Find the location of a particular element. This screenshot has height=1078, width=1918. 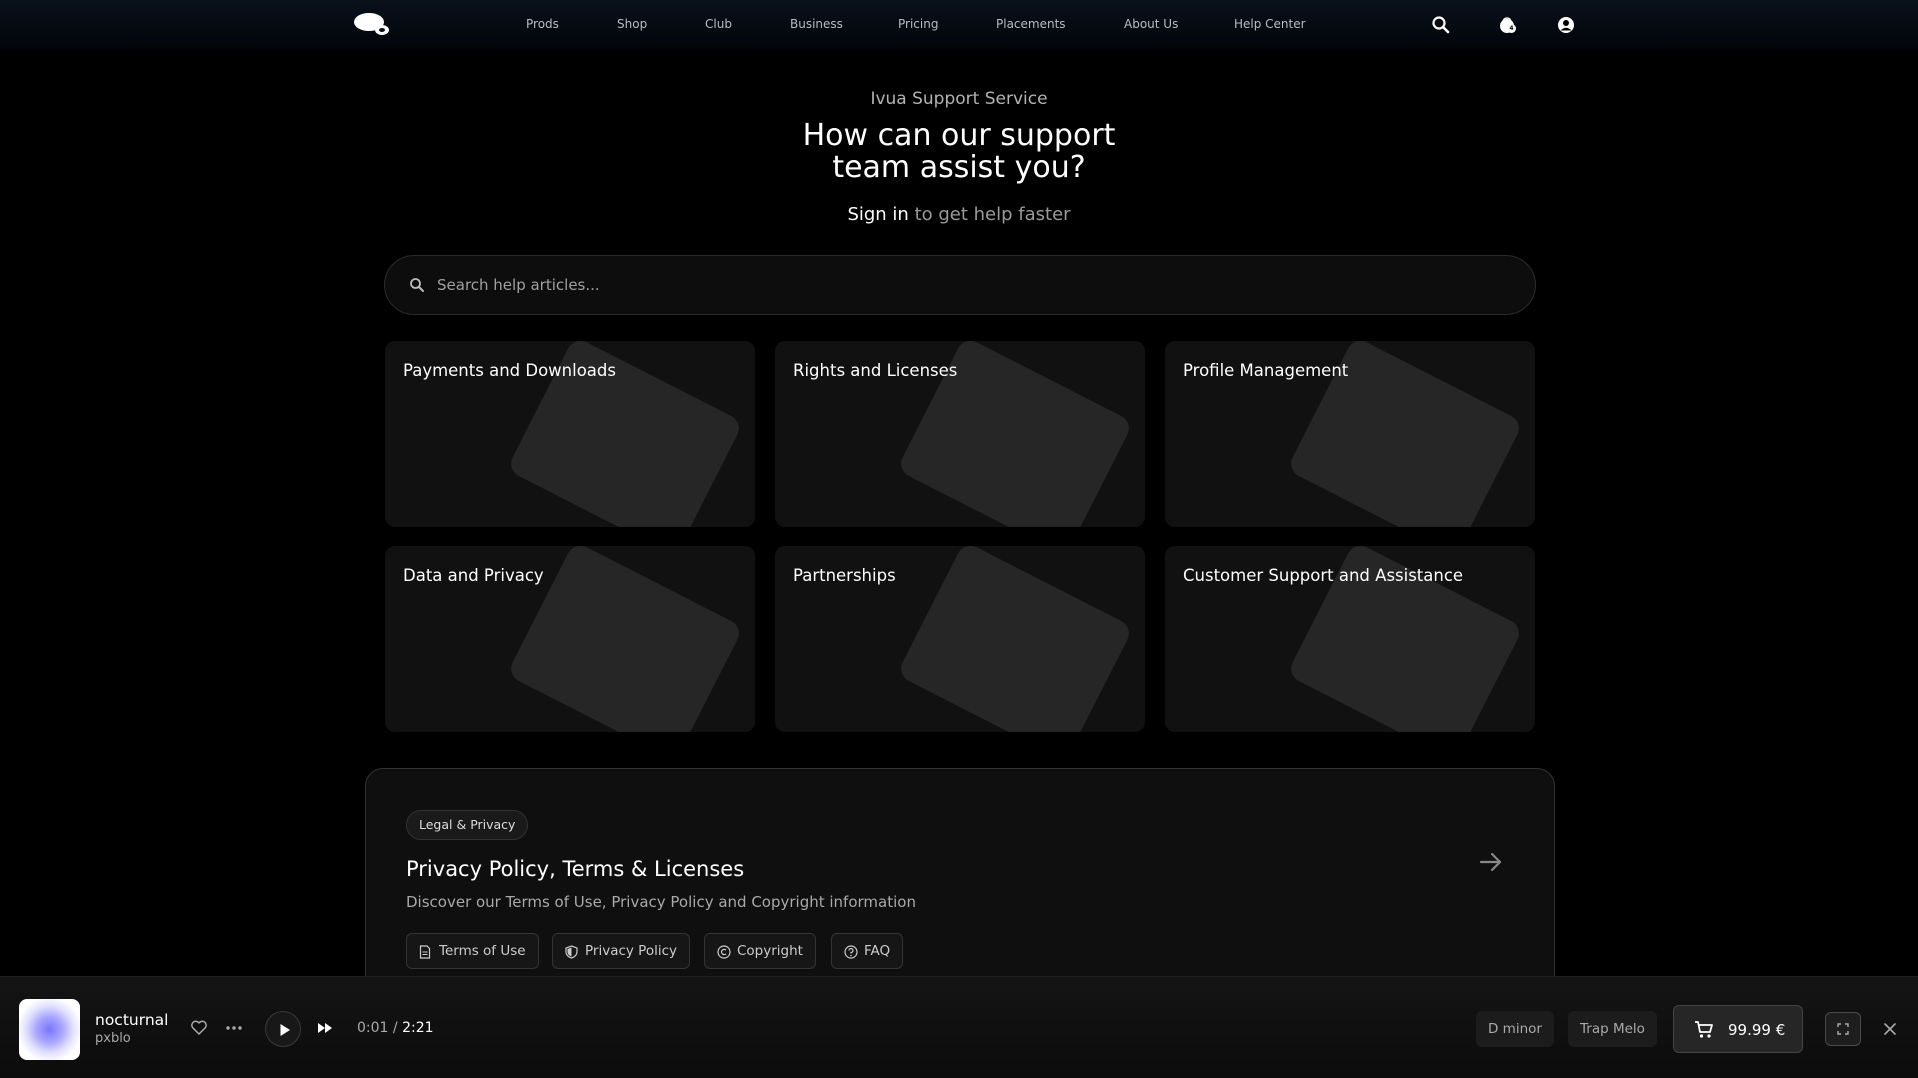

heart-icon is located at coordinates (199, 1028).